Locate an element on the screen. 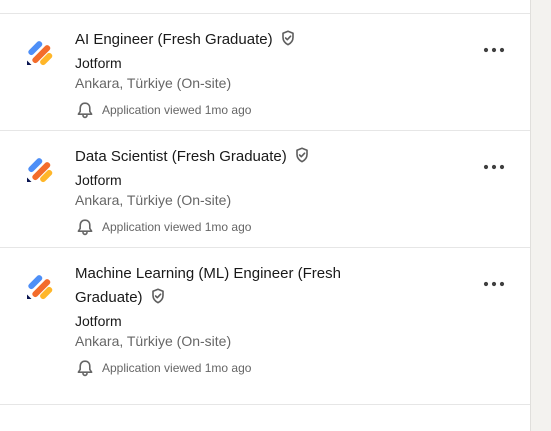 Image resolution: width=551 pixels, height=431 pixels. job-title-row: Data Scientist (Fresh Graduate) is located at coordinates (267, 157).